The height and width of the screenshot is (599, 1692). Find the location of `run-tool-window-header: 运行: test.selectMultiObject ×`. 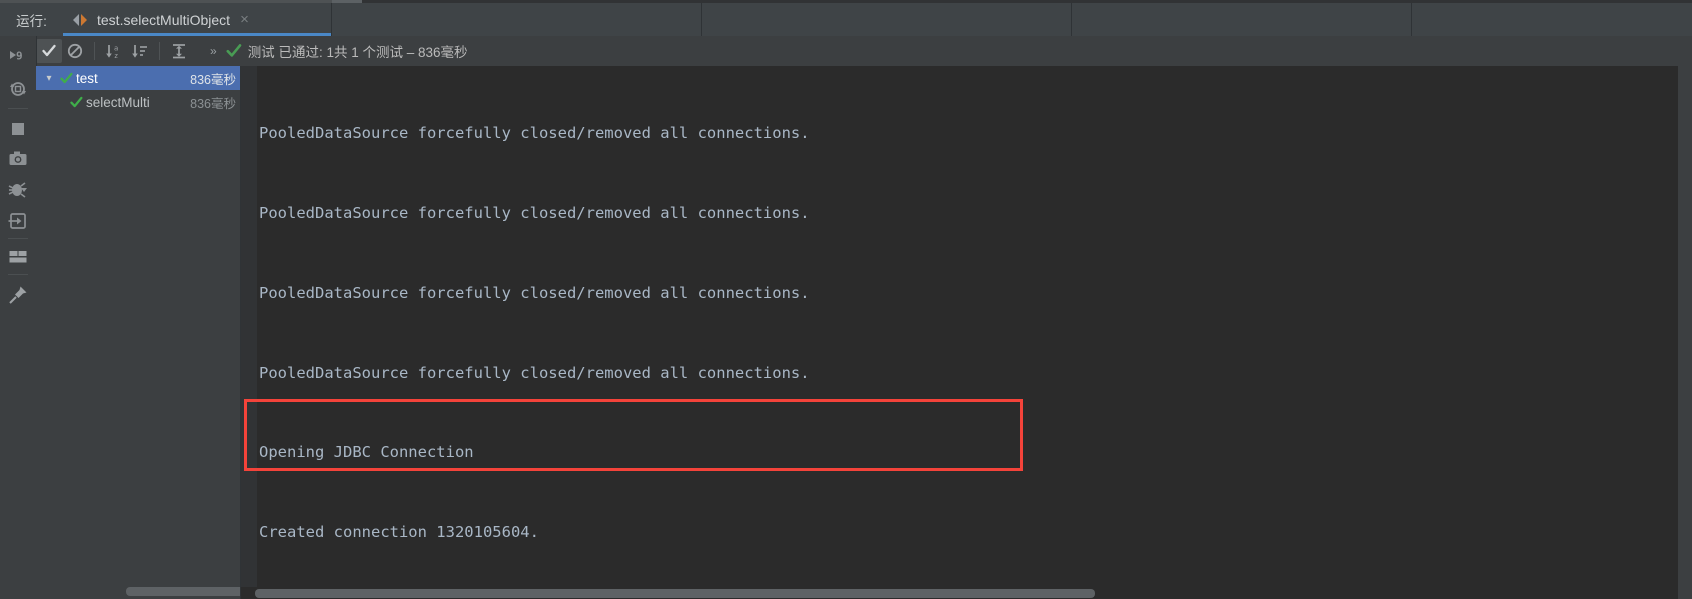

run-tool-window-header: 运行: test.selectMultiObject × is located at coordinates (846, 19).